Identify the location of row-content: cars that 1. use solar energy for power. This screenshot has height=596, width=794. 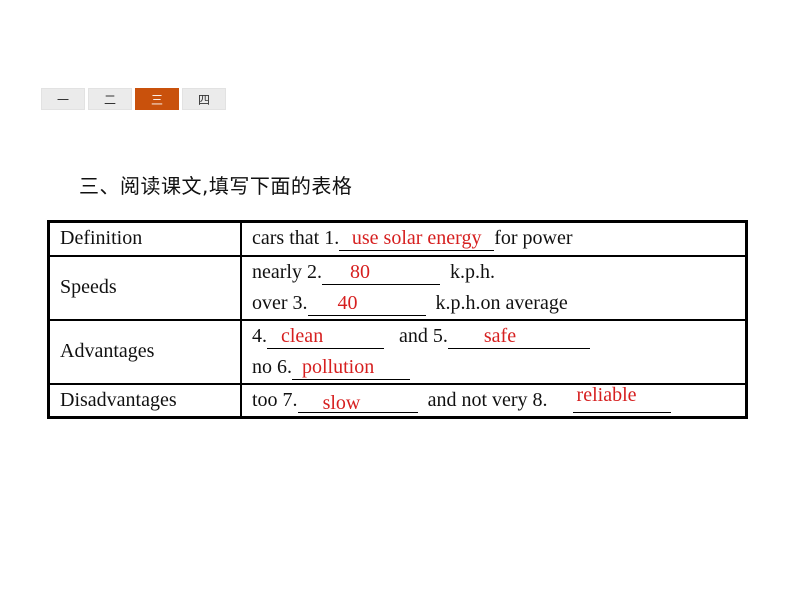
(494, 238).